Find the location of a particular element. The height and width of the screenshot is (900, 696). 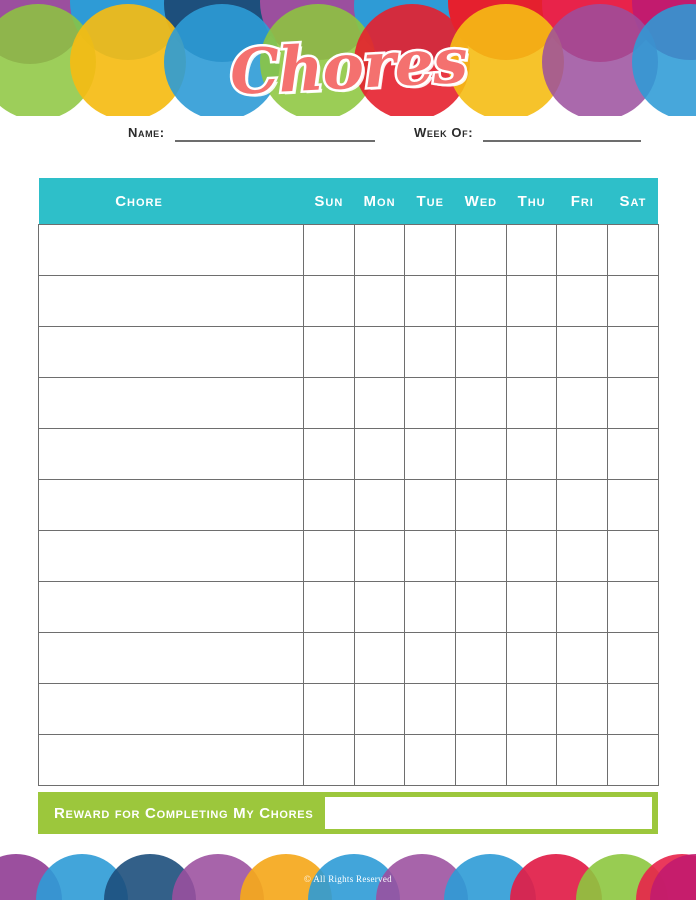

week-of-label: Week Of: is located at coordinates (444, 132).